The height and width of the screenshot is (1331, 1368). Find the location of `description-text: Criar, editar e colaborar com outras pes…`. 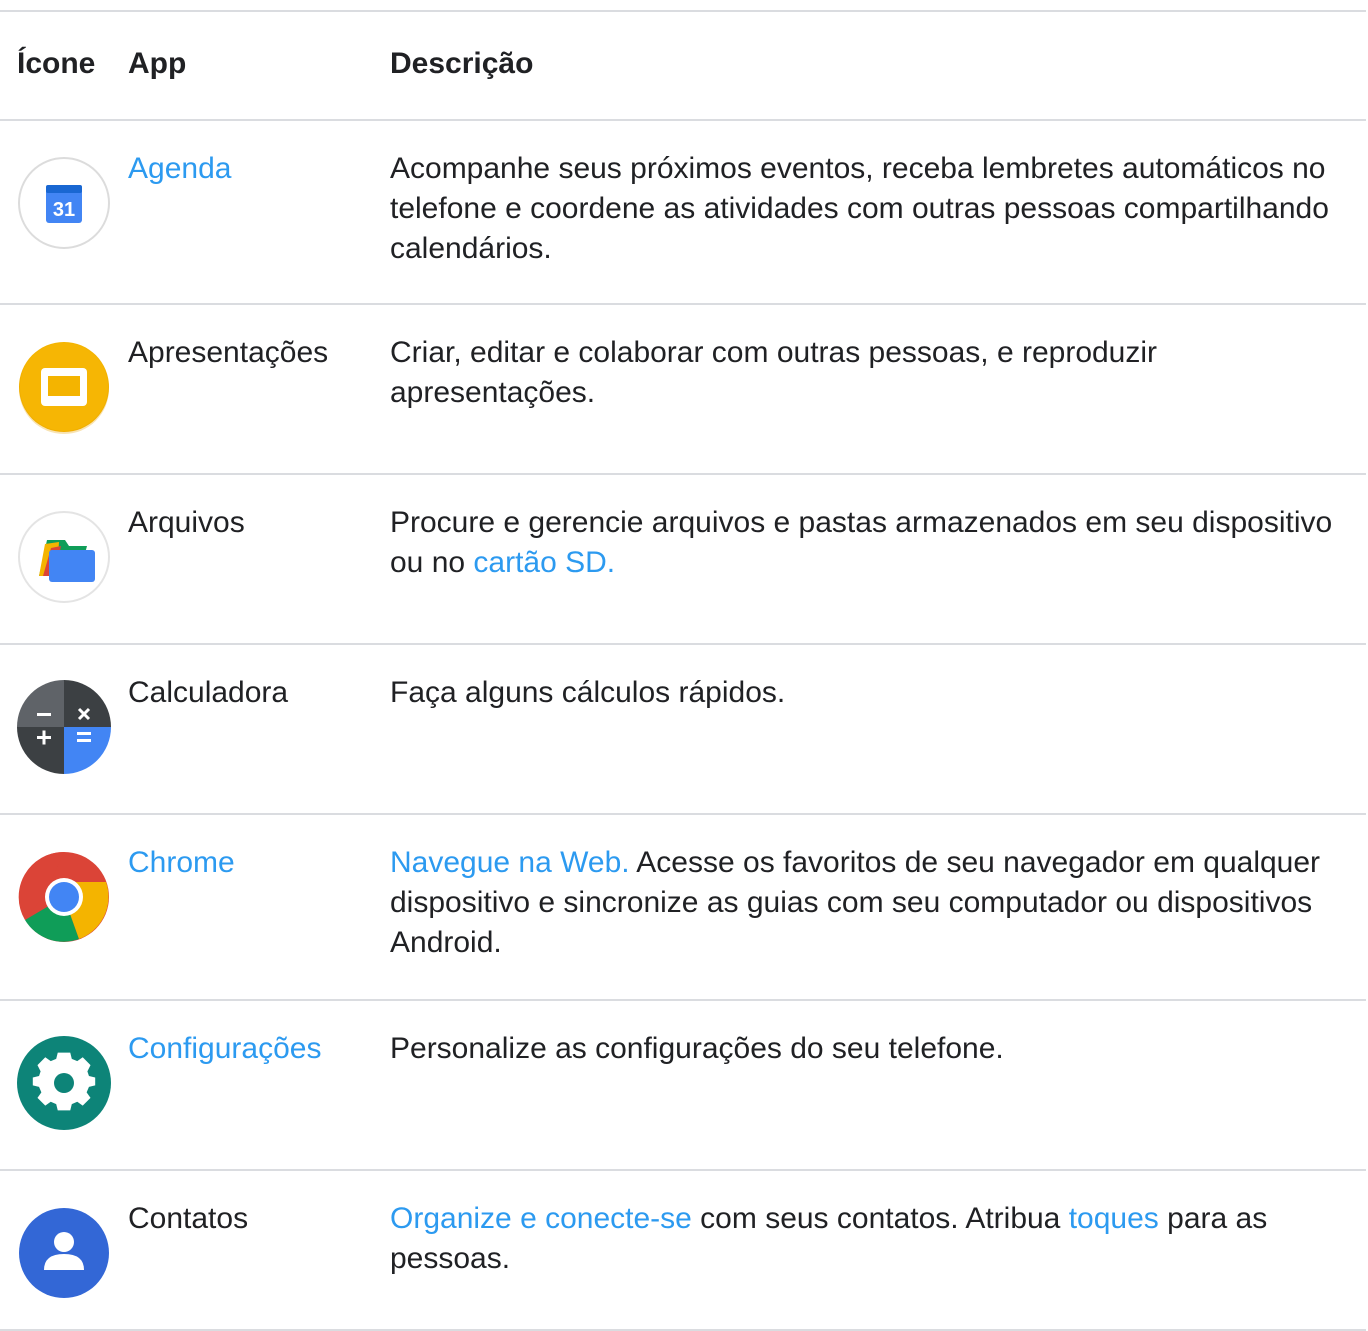

description-text: Criar, editar e colaborar com outras pes… is located at coordinates (774, 372).